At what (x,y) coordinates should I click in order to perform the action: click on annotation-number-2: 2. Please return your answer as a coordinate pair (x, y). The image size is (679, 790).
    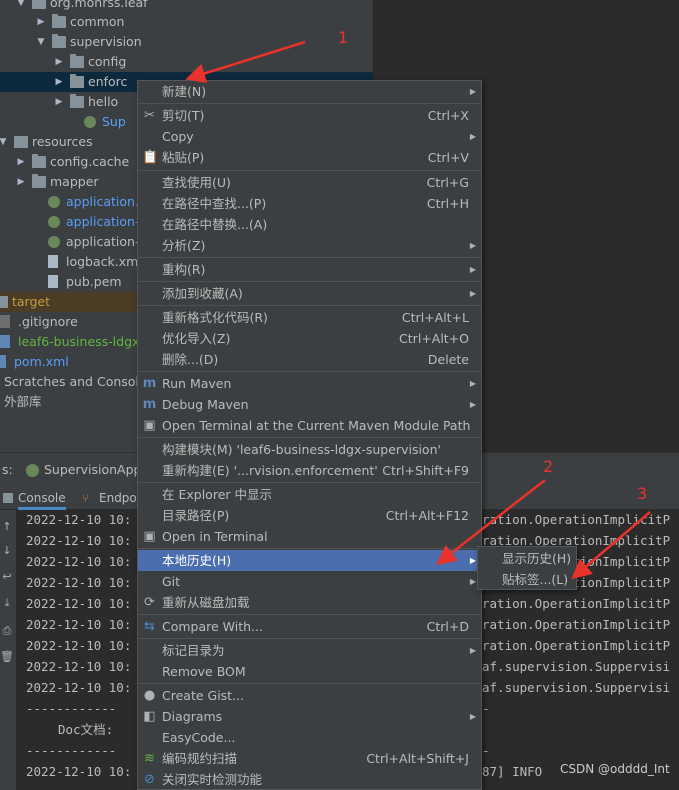
    Looking at the image, I should click on (548, 466).